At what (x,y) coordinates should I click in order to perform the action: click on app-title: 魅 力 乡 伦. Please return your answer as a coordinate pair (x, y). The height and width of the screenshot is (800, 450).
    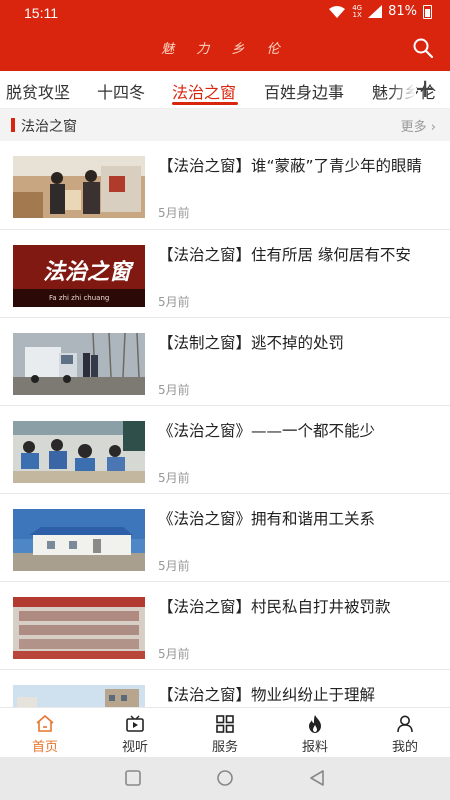
    Looking at the image, I should click on (225, 49).